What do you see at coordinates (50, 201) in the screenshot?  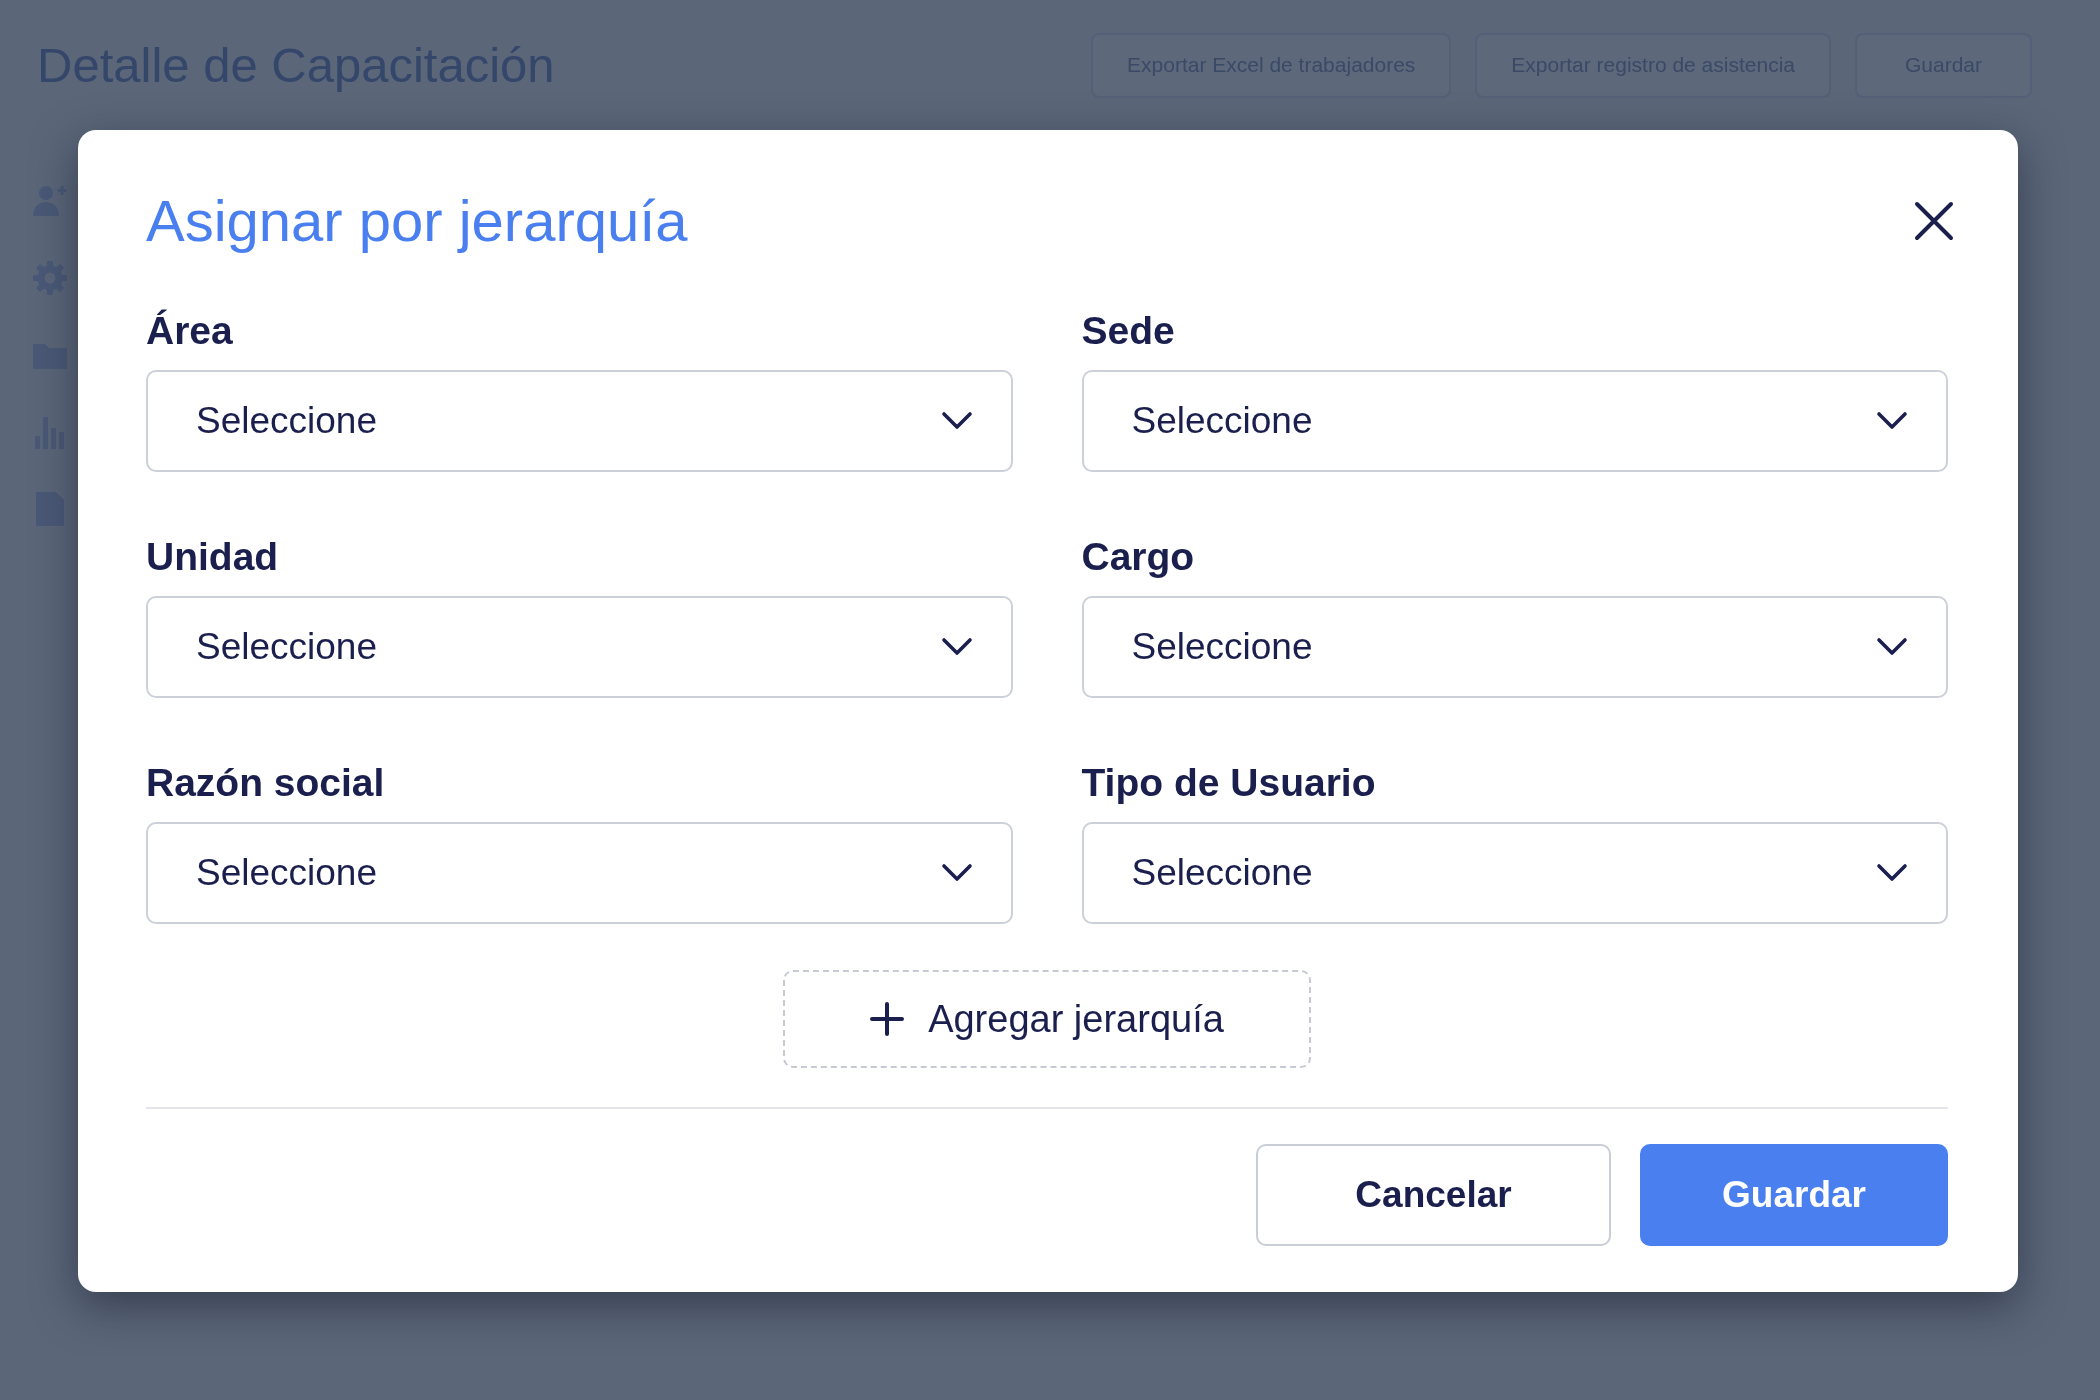 I see `add-user-icon` at bounding box center [50, 201].